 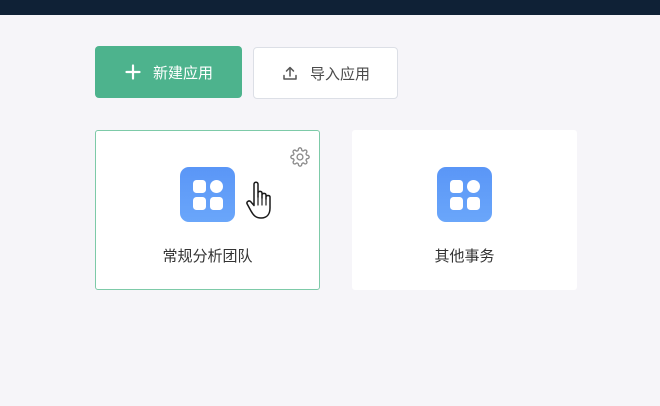 I want to click on new-app-label: 新建应用, so click(x=182, y=72).